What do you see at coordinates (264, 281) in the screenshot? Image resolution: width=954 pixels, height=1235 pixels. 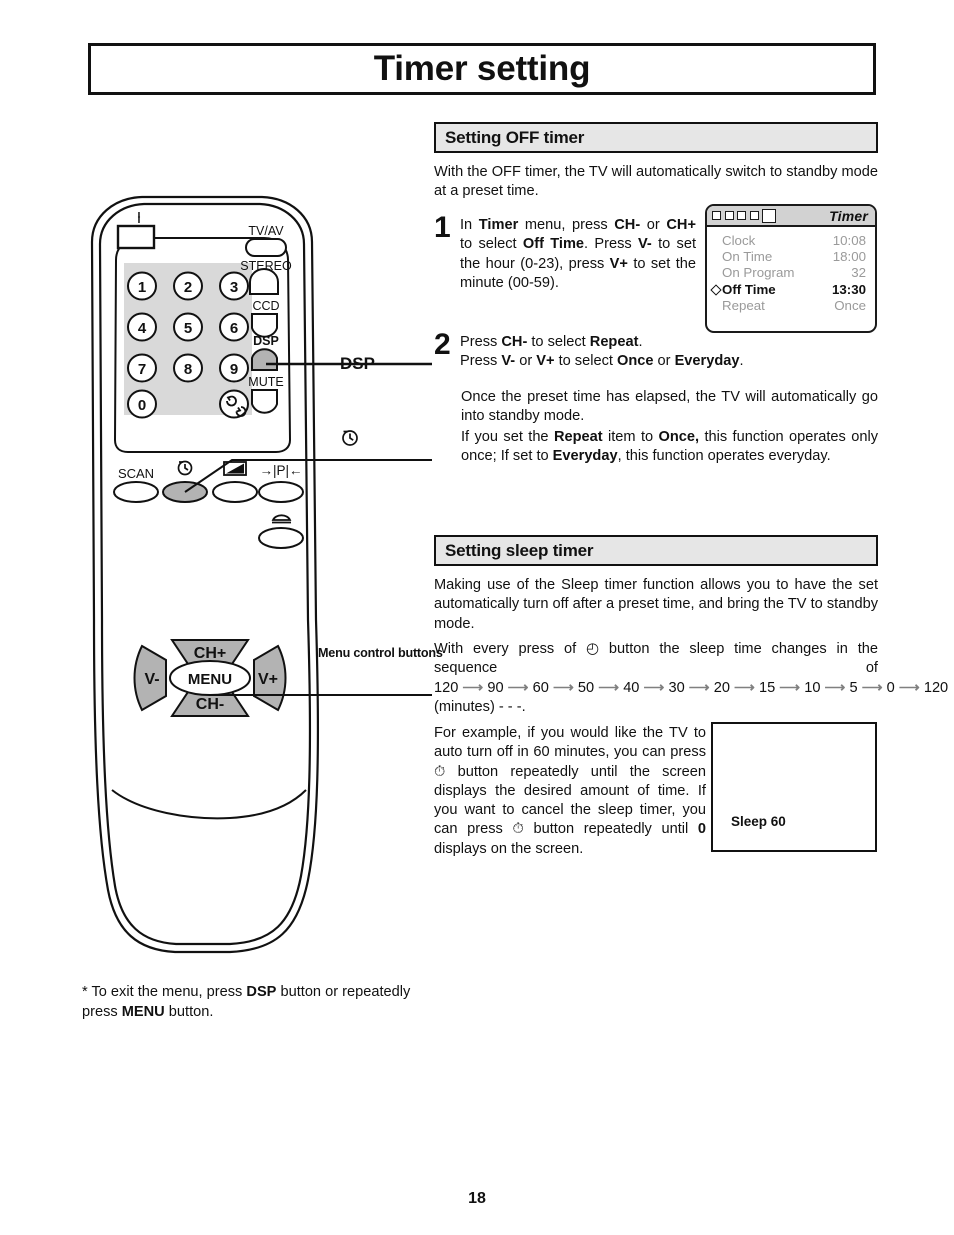 I see `stereo-button` at bounding box center [264, 281].